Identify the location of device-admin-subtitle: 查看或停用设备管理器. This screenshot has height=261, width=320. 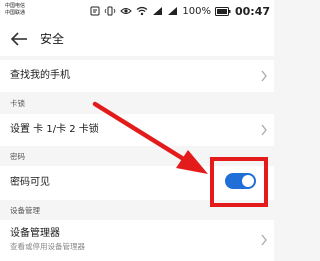
(47, 246).